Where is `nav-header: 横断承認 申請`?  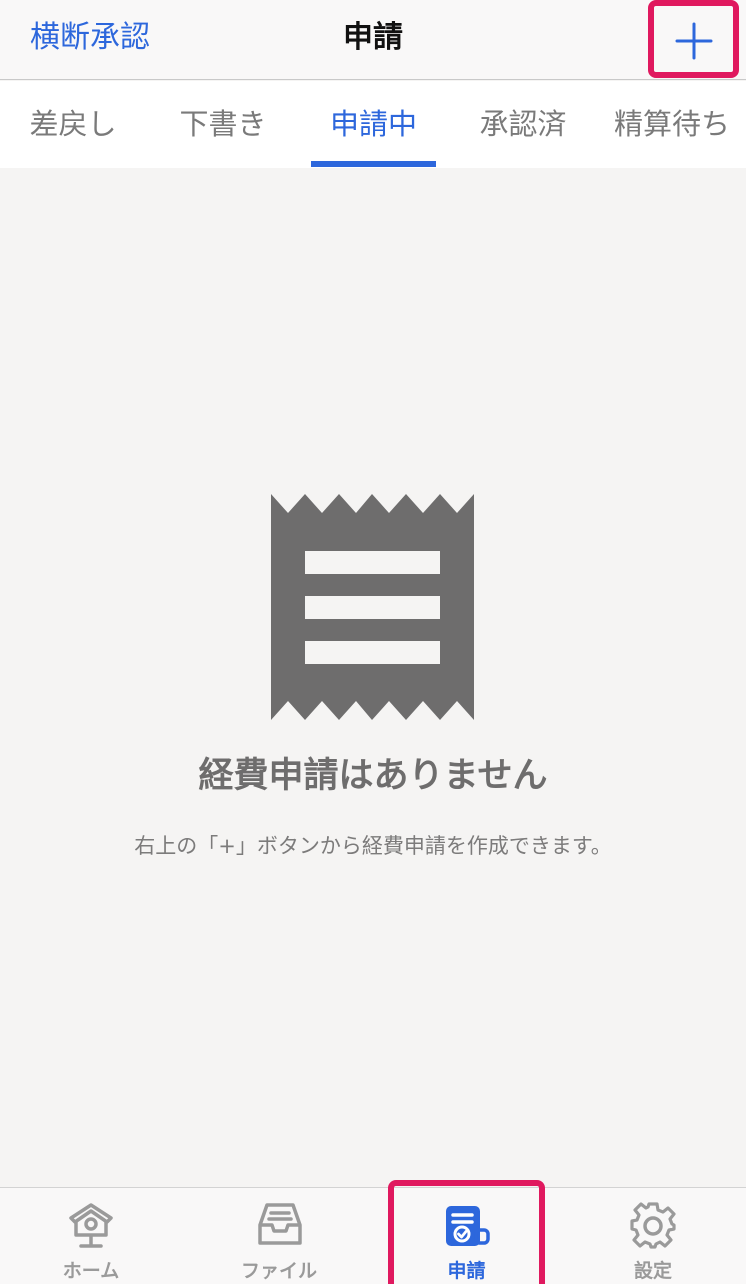 nav-header: 横断承認 申請 is located at coordinates (373, 40).